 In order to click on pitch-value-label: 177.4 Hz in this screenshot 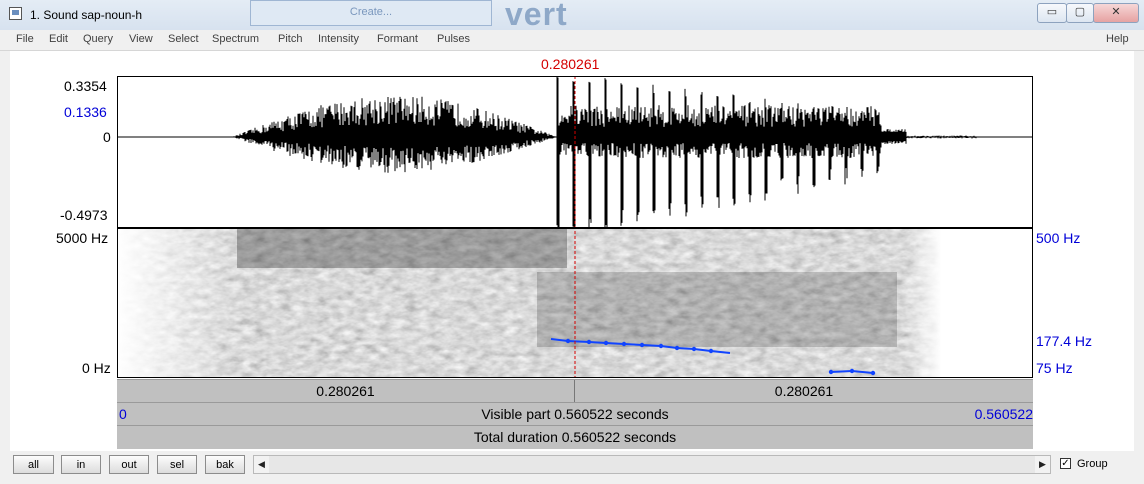, I will do `click(1064, 341)`.